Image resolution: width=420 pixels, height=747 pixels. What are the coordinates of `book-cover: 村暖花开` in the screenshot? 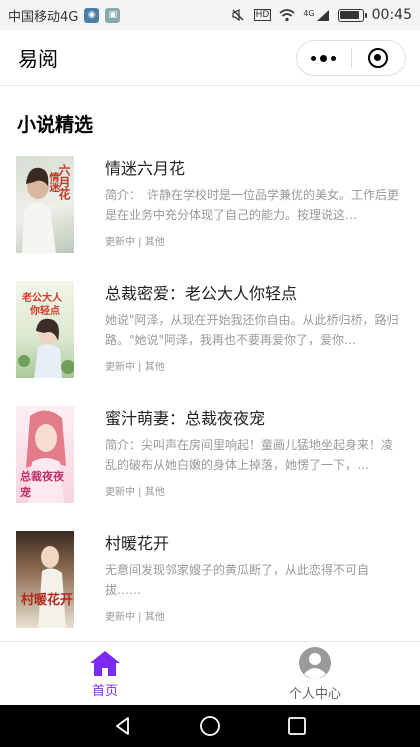 It's located at (45, 579).